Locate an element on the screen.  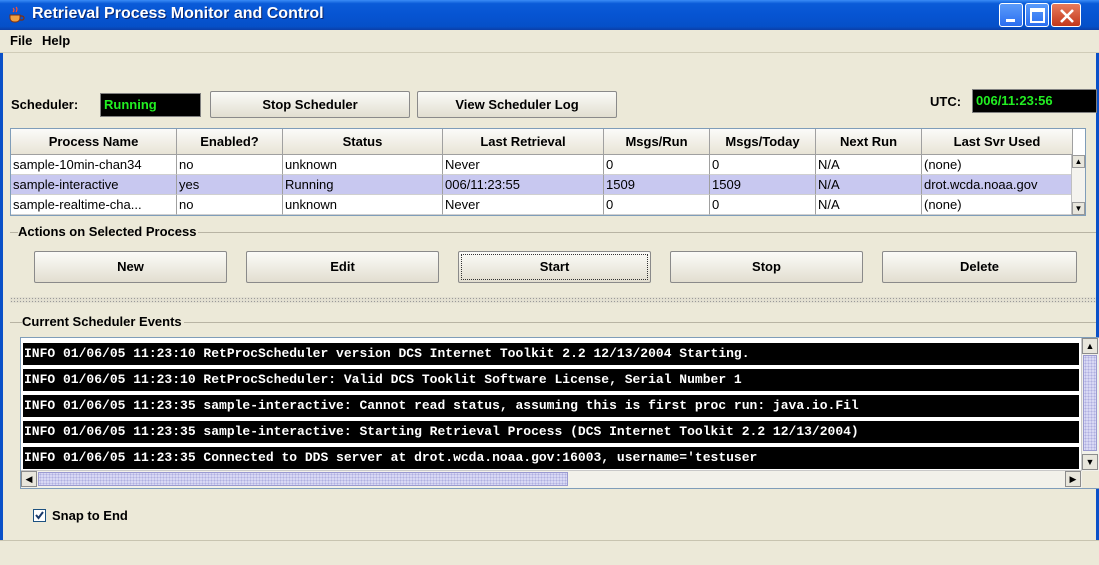
menu-file: File is located at coordinates (21, 40).